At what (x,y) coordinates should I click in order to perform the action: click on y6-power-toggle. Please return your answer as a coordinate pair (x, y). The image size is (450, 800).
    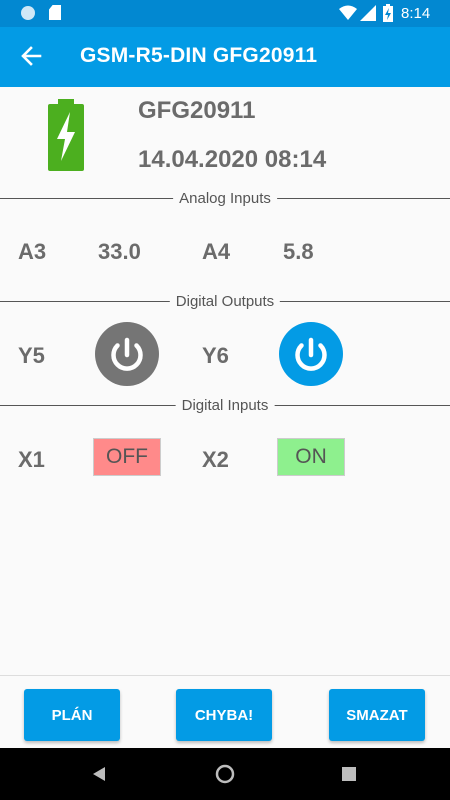
    Looking at the image, I should click on (311, 354).